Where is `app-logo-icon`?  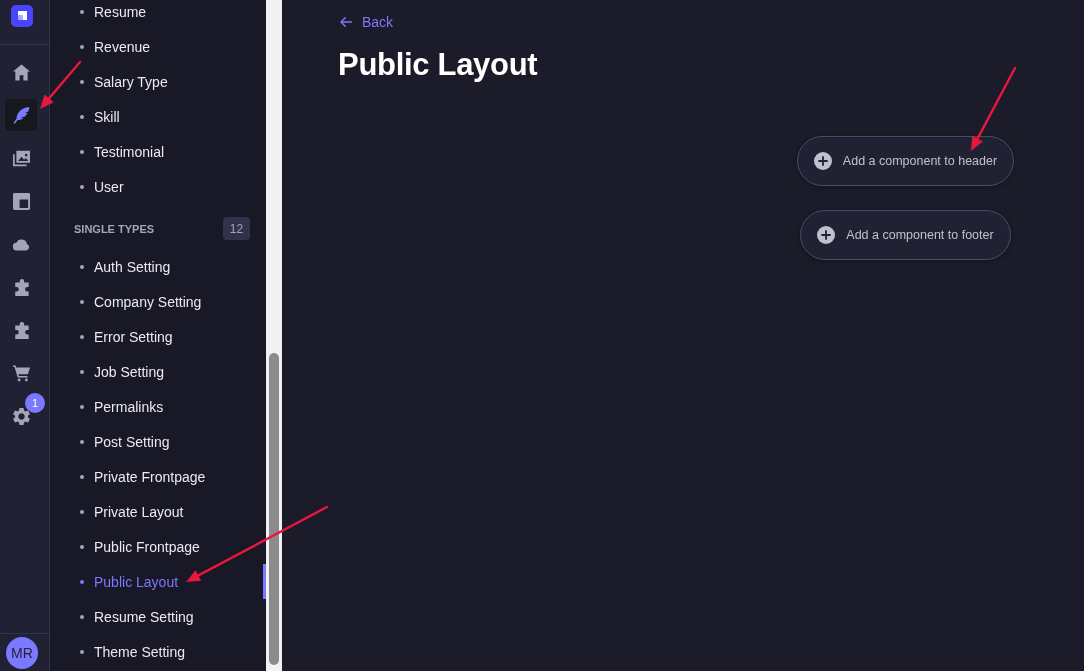
app-logo-icon is located at coordinates (22, 16).